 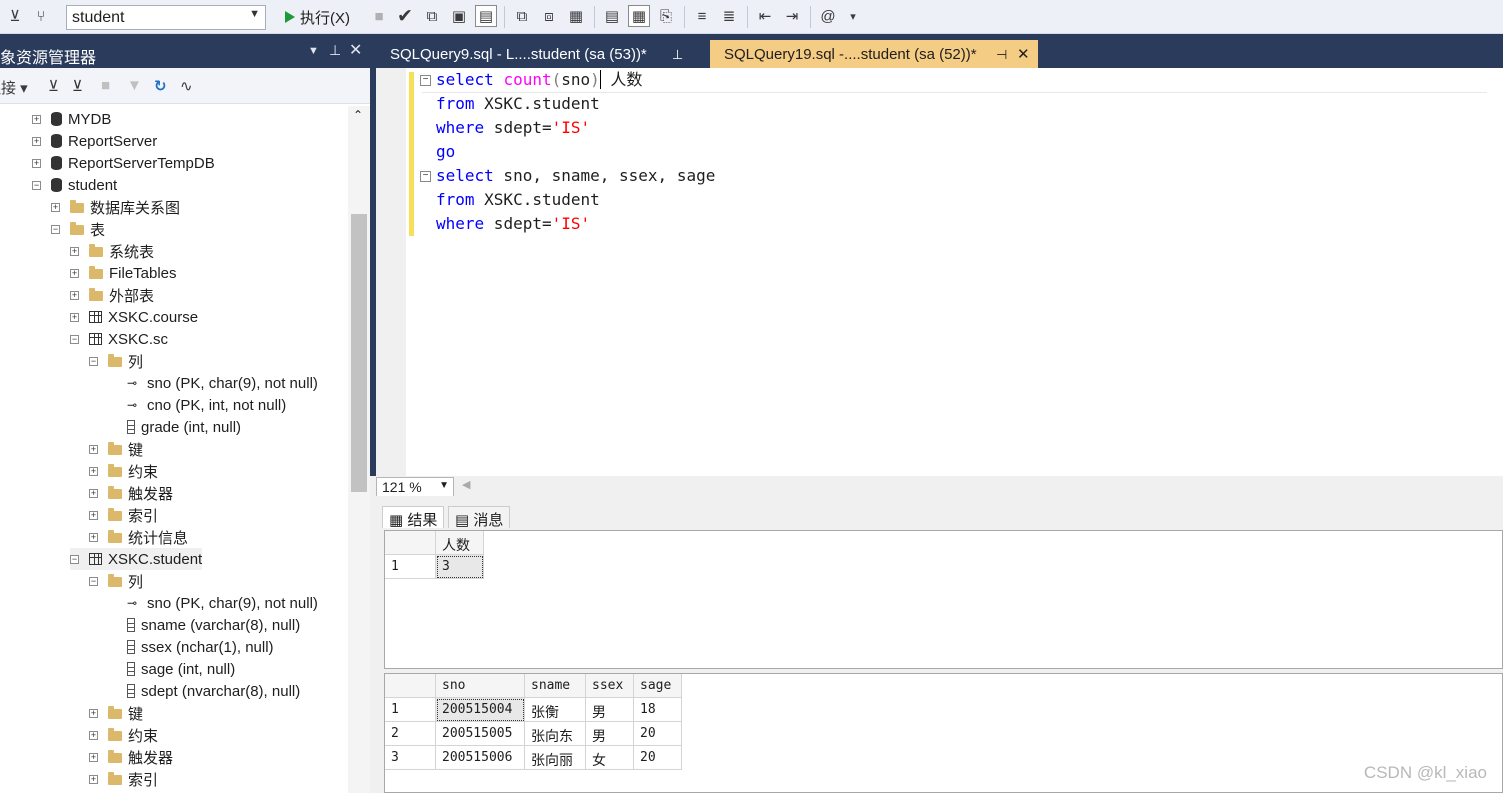 What do you see at coordinates (639, 16) in the screenshot?
I see `results-to-grid-icon: ▦` at bounding box center [639, 16].